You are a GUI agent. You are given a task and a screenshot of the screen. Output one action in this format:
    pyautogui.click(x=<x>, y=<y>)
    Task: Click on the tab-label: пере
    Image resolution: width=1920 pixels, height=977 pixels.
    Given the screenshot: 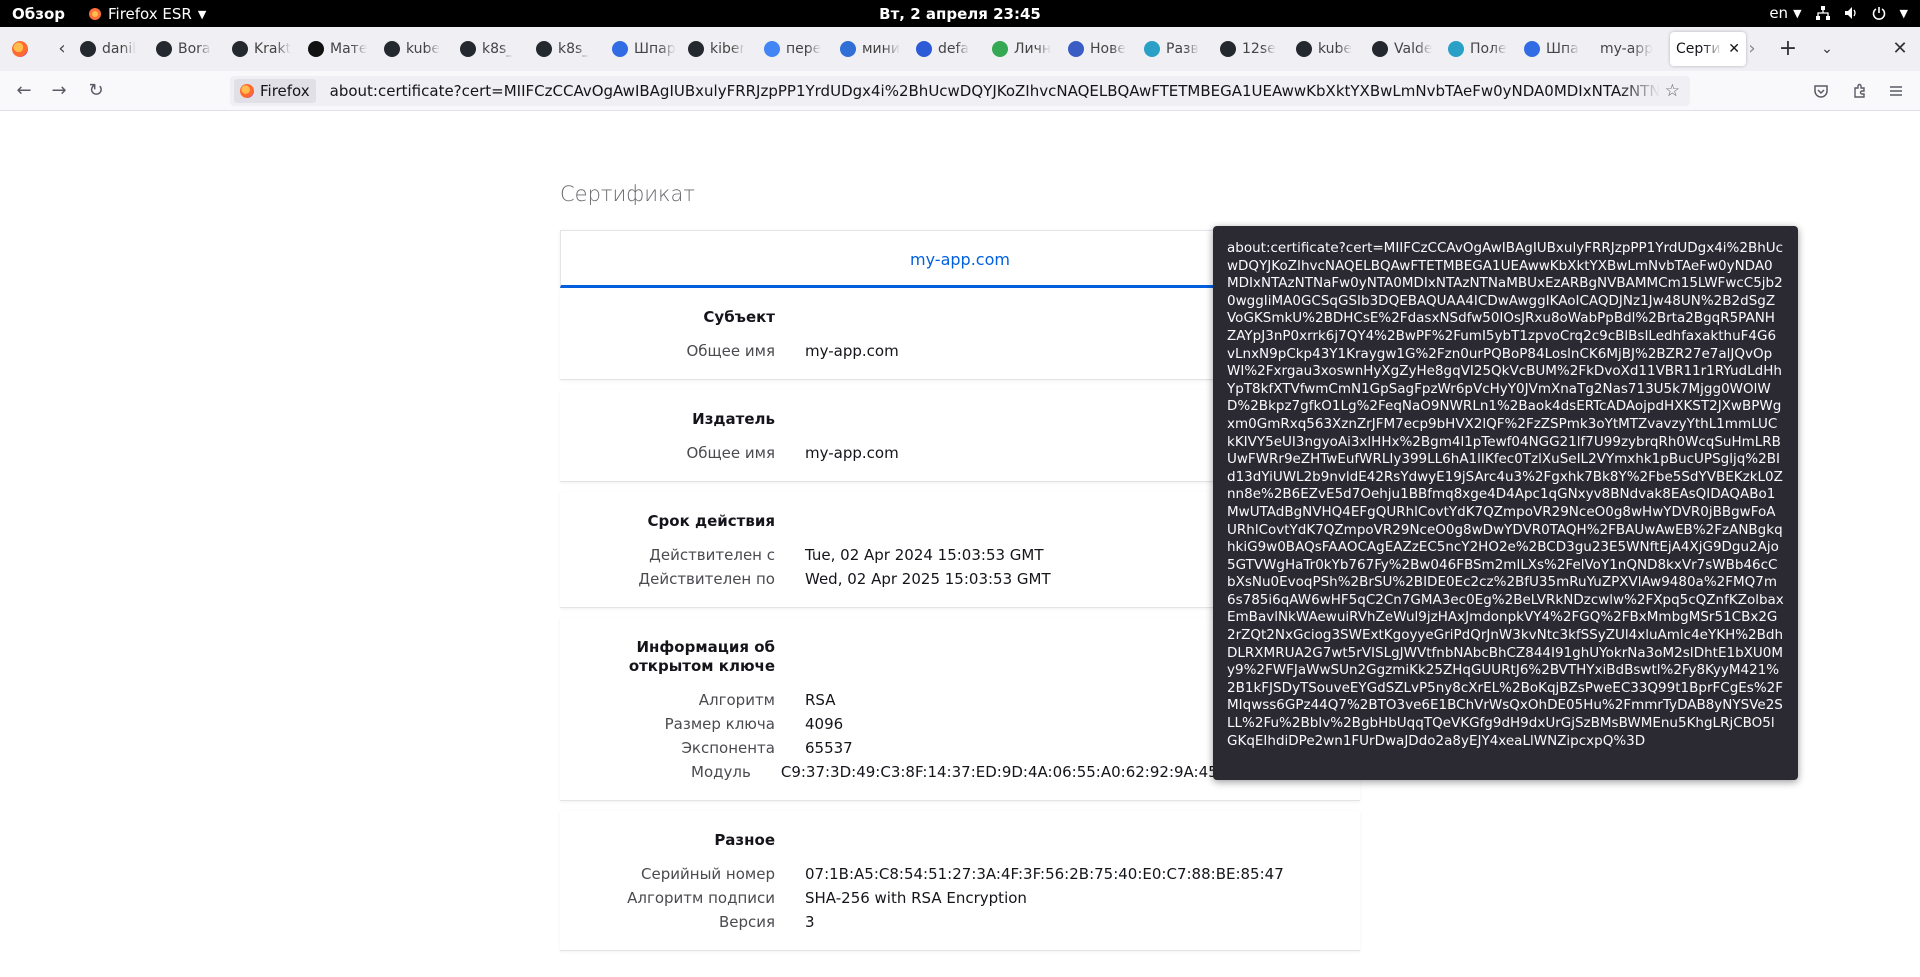 What is the action you would take?
    pyautogui.click(x=804, y=49)
    